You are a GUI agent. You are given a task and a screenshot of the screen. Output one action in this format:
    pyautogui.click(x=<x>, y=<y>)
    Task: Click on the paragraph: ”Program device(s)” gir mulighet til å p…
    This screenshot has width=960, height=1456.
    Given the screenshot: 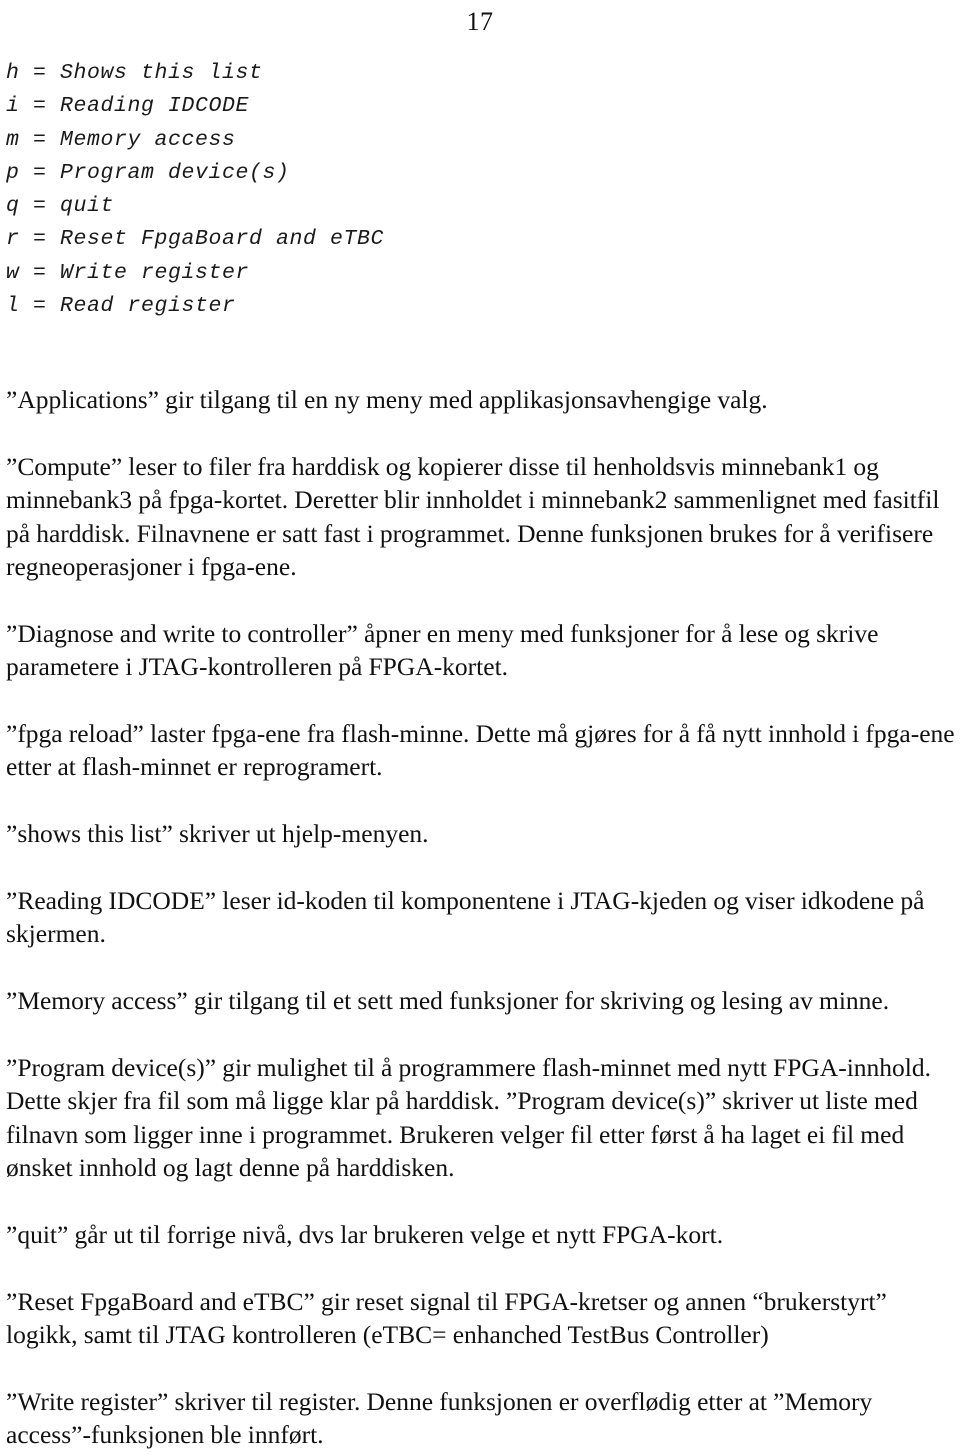 What is the action you would take?
    pyautogui.click(x=468, y=1118)
    